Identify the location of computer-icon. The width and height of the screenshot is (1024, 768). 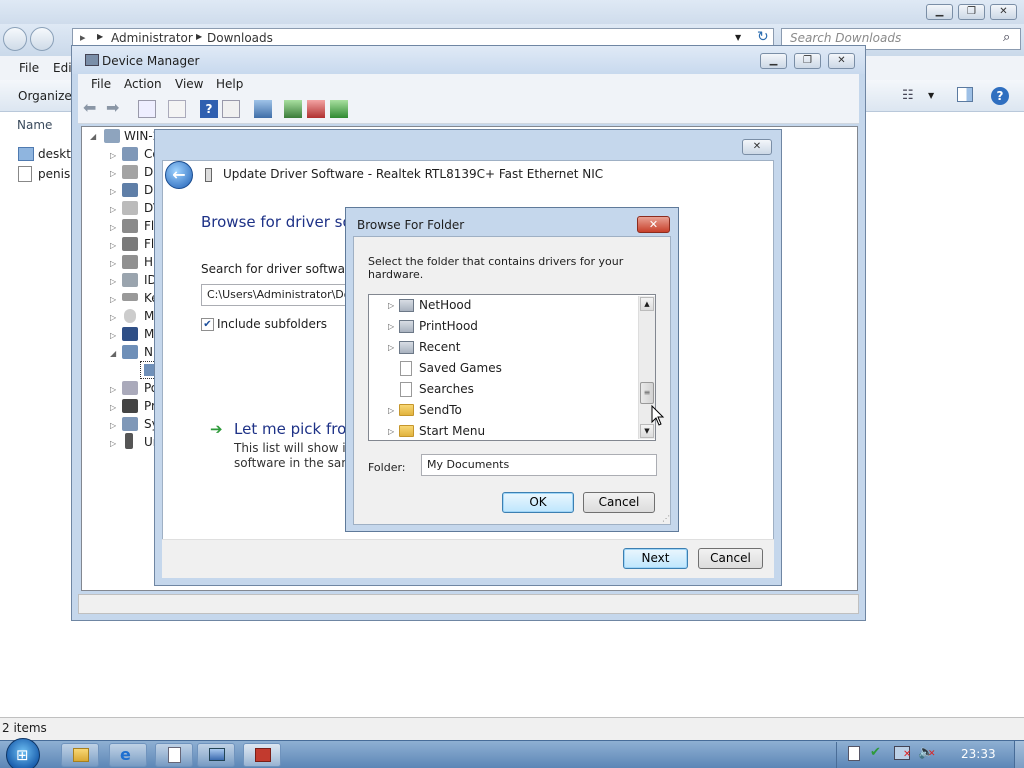
(92, 60).